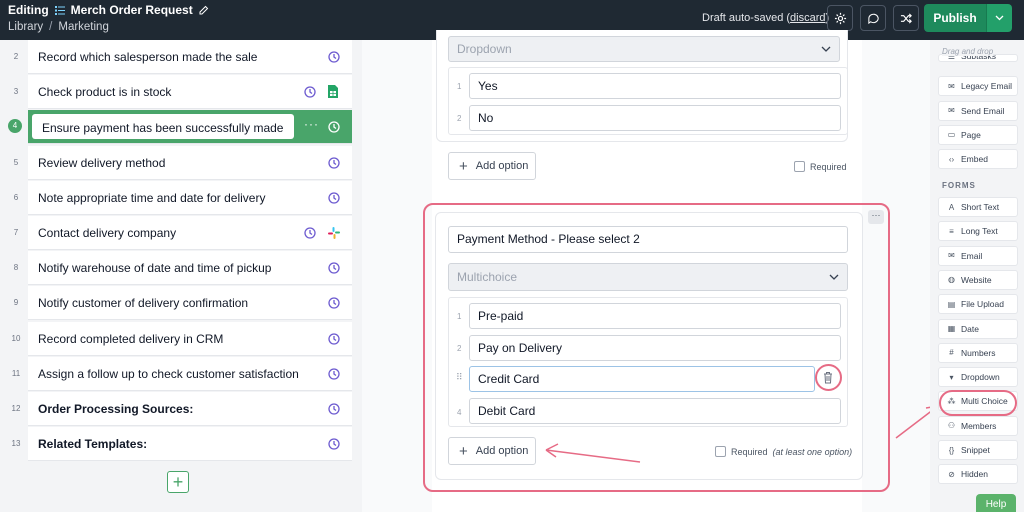  What do you see at coordinates (996, 503) in the screenshot?
I see `help-button: Help` at bounding box center [996, 503].